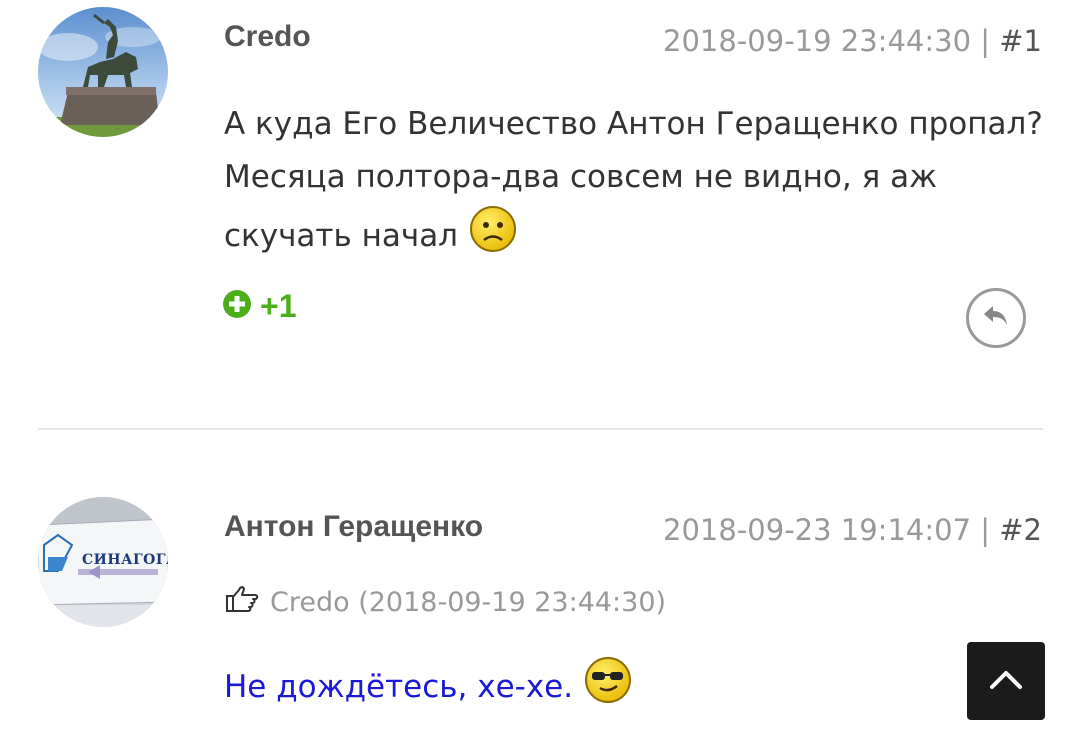 The height and width of the screenshot is (734, 1080). Describe the element at coordinates (634, 688) in the screenshot. I see `comment-text: Не дождётесь, хе-хе.` at that location.